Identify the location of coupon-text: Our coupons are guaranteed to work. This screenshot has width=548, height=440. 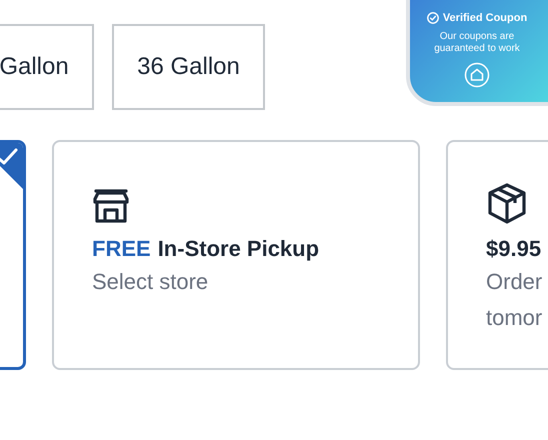
(477, 42).